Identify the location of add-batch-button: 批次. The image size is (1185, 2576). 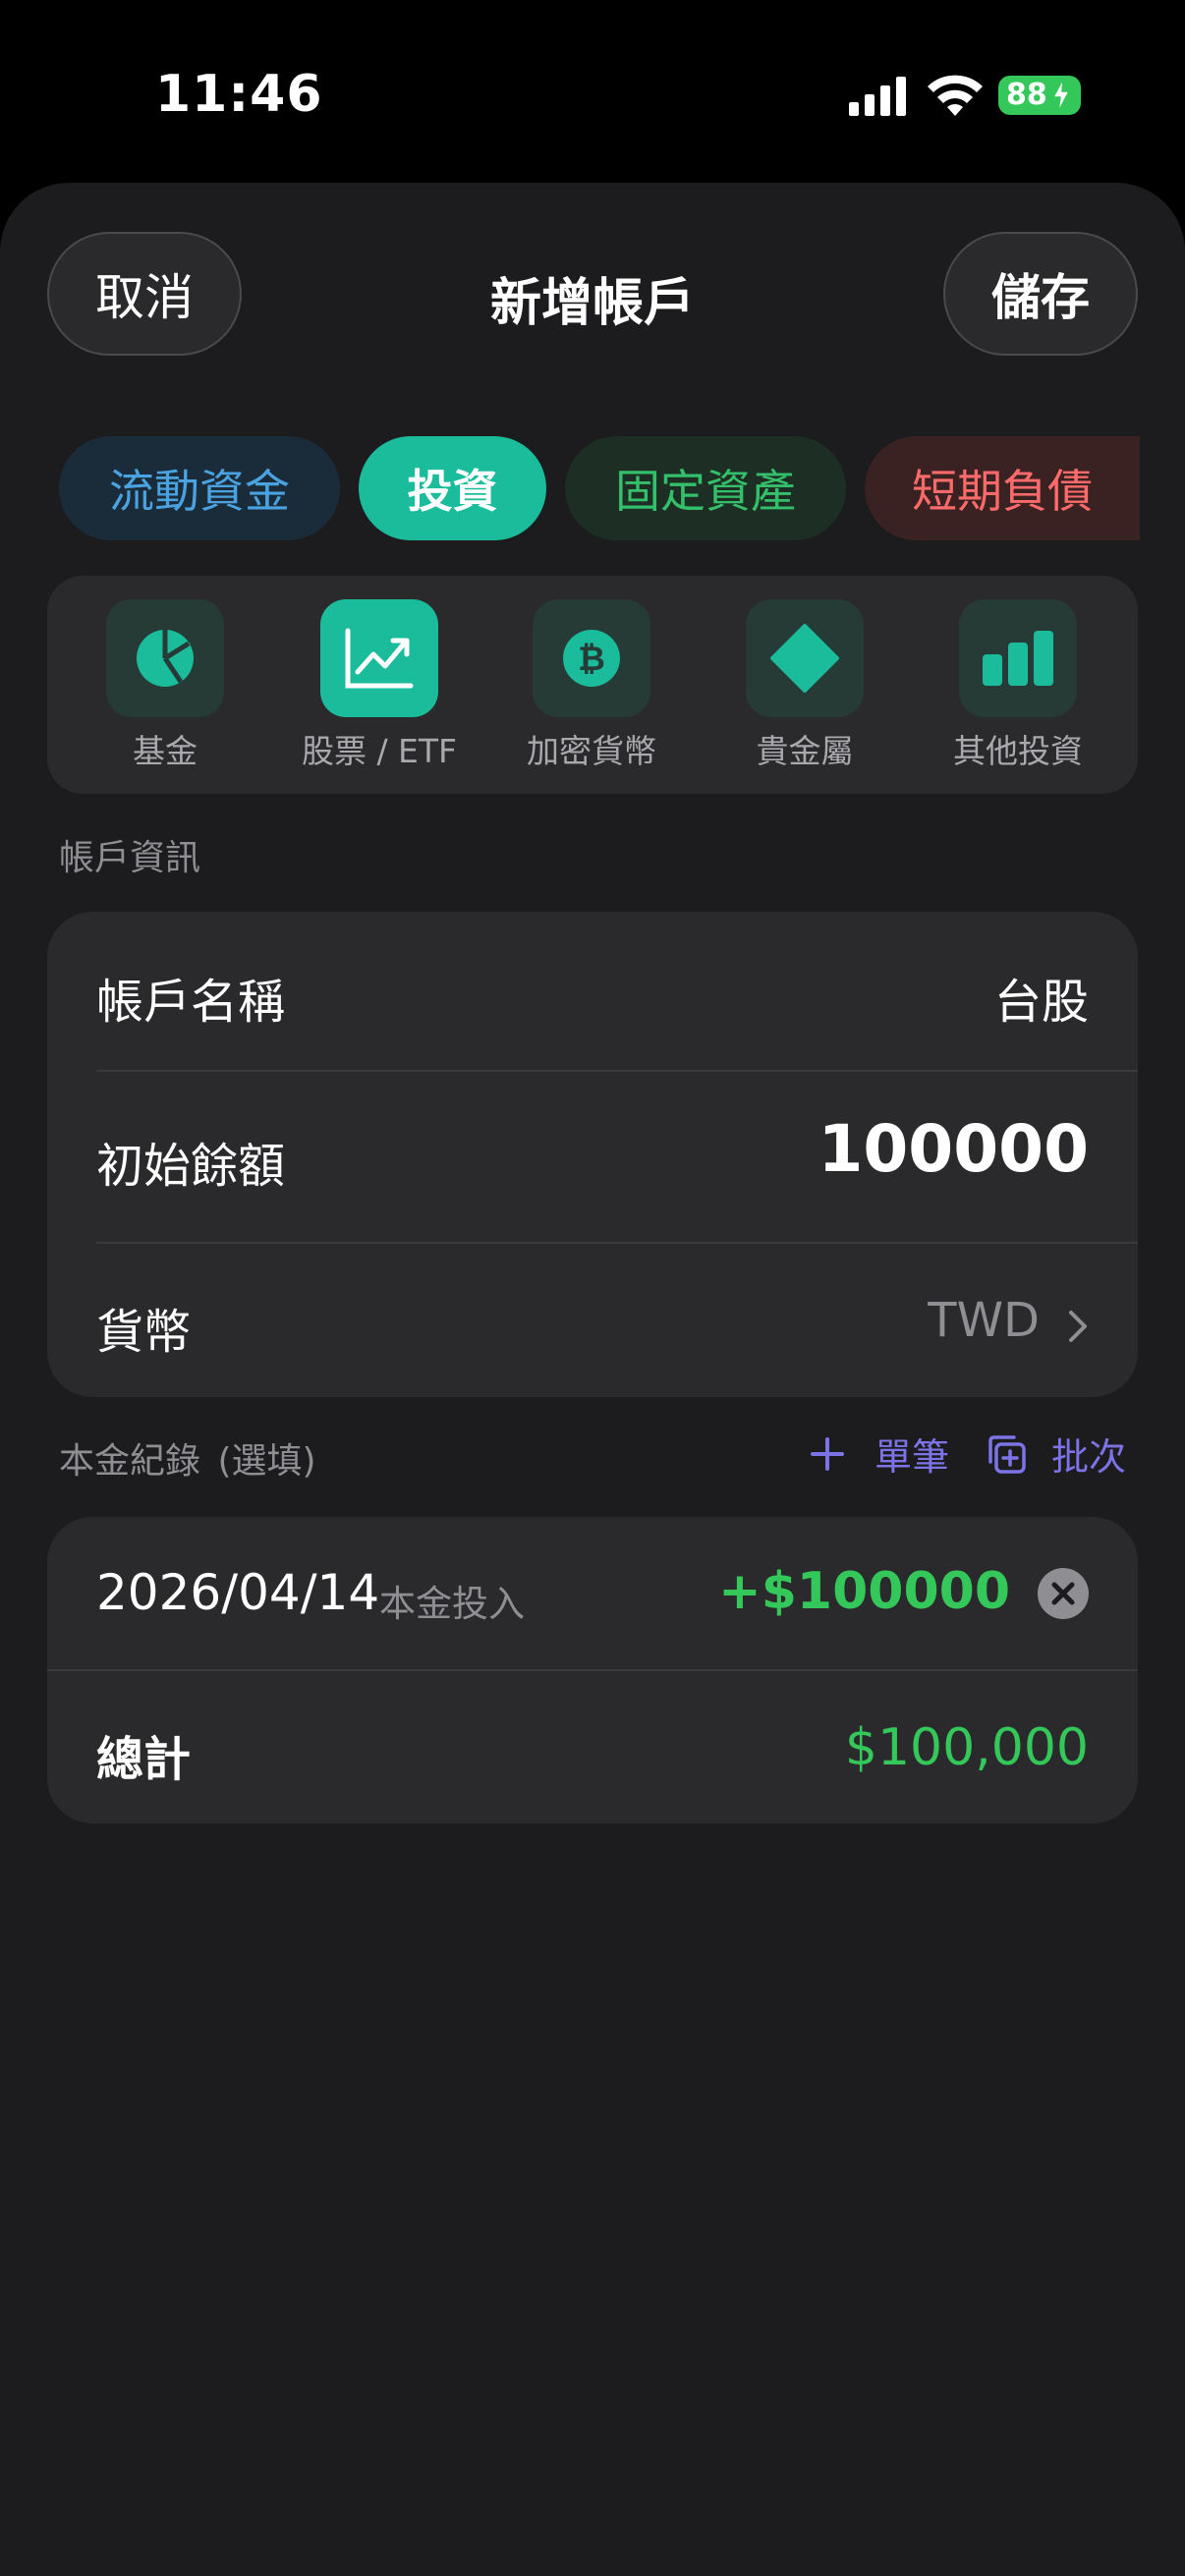
(1088, 1454).